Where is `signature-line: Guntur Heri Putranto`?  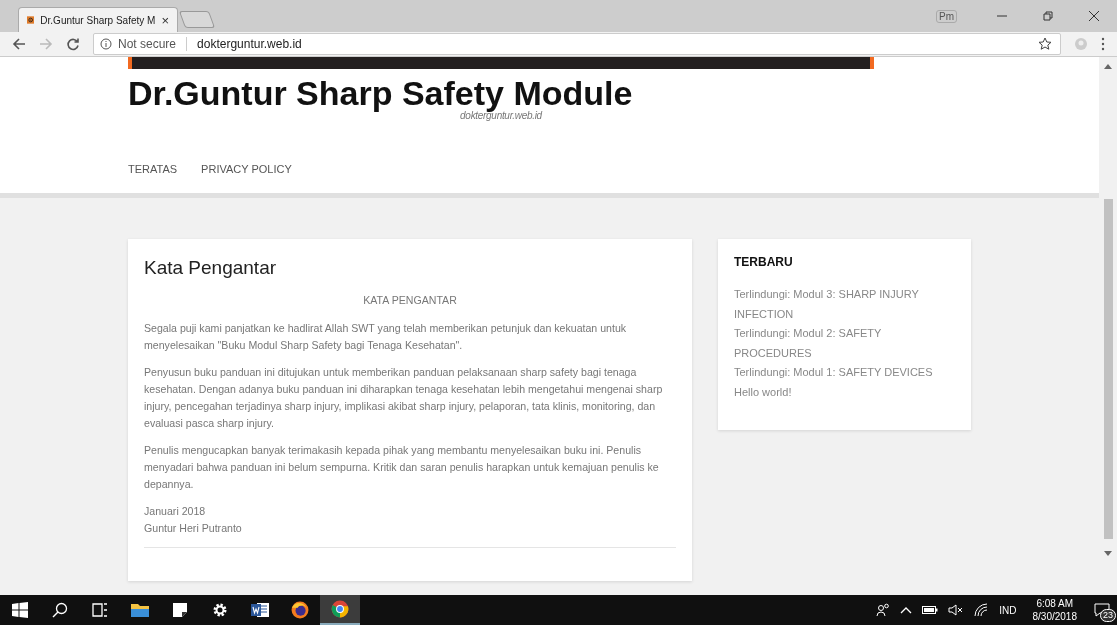 signature-line: Guntur Heri Putranto is located at coordinates (193, 528).